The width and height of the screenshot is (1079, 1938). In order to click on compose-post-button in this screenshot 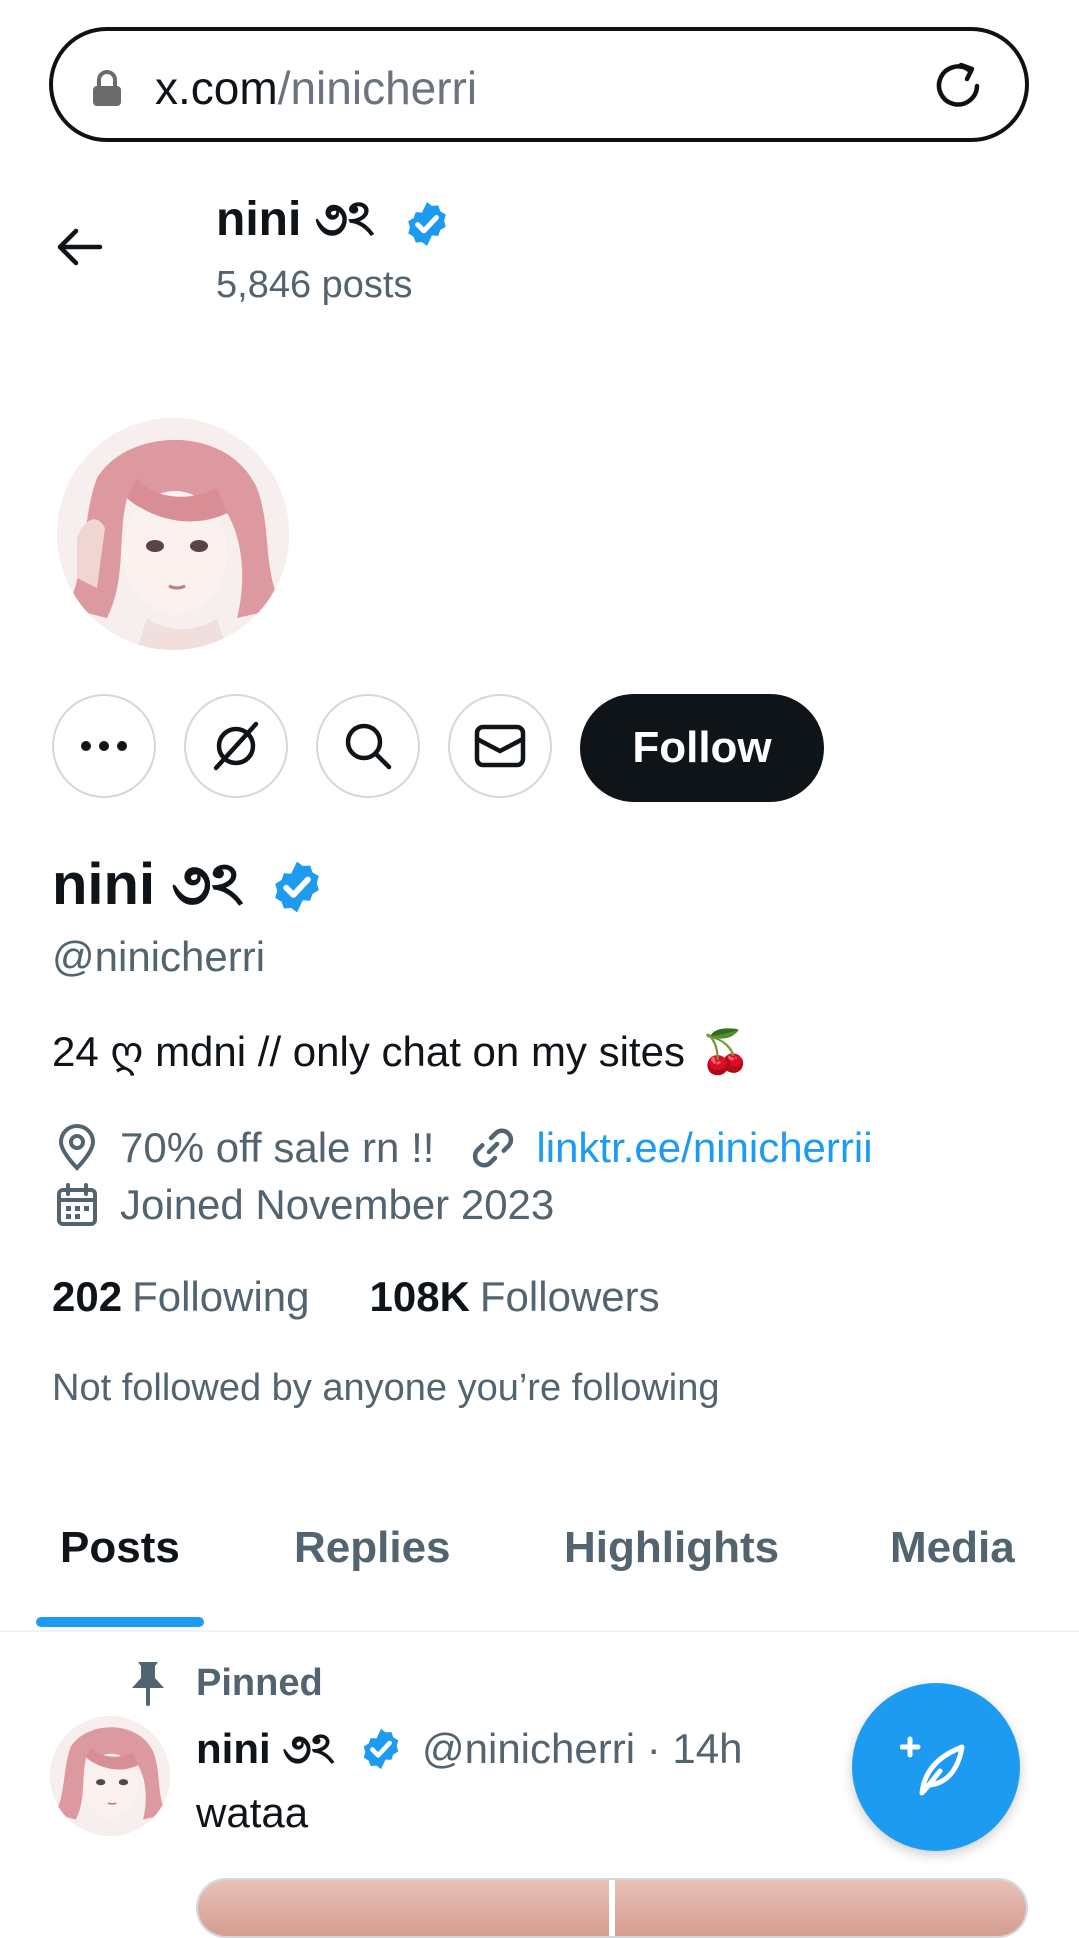, I will do `click(936, 1767)`.